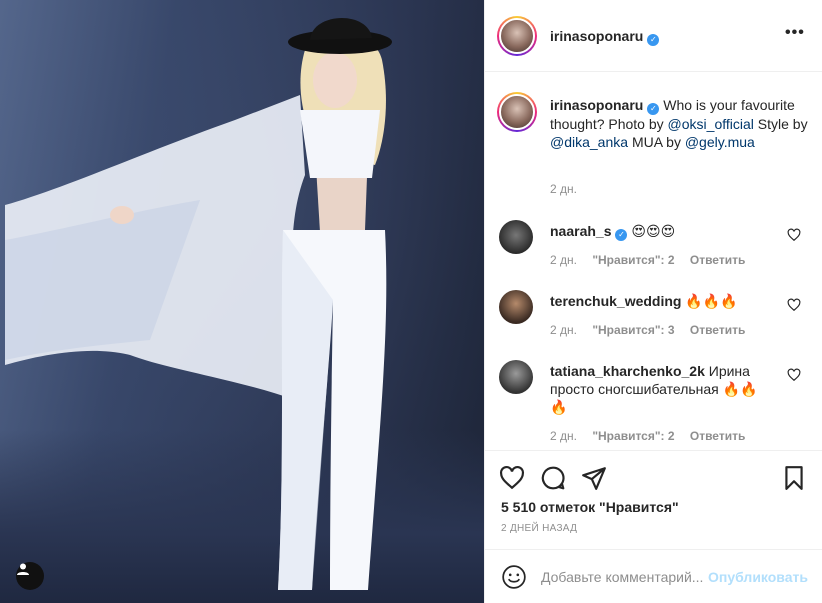 This screenshot has width=822, height=603. I want to click on author-username: irinasoponaru ✓, so click(605, 37).